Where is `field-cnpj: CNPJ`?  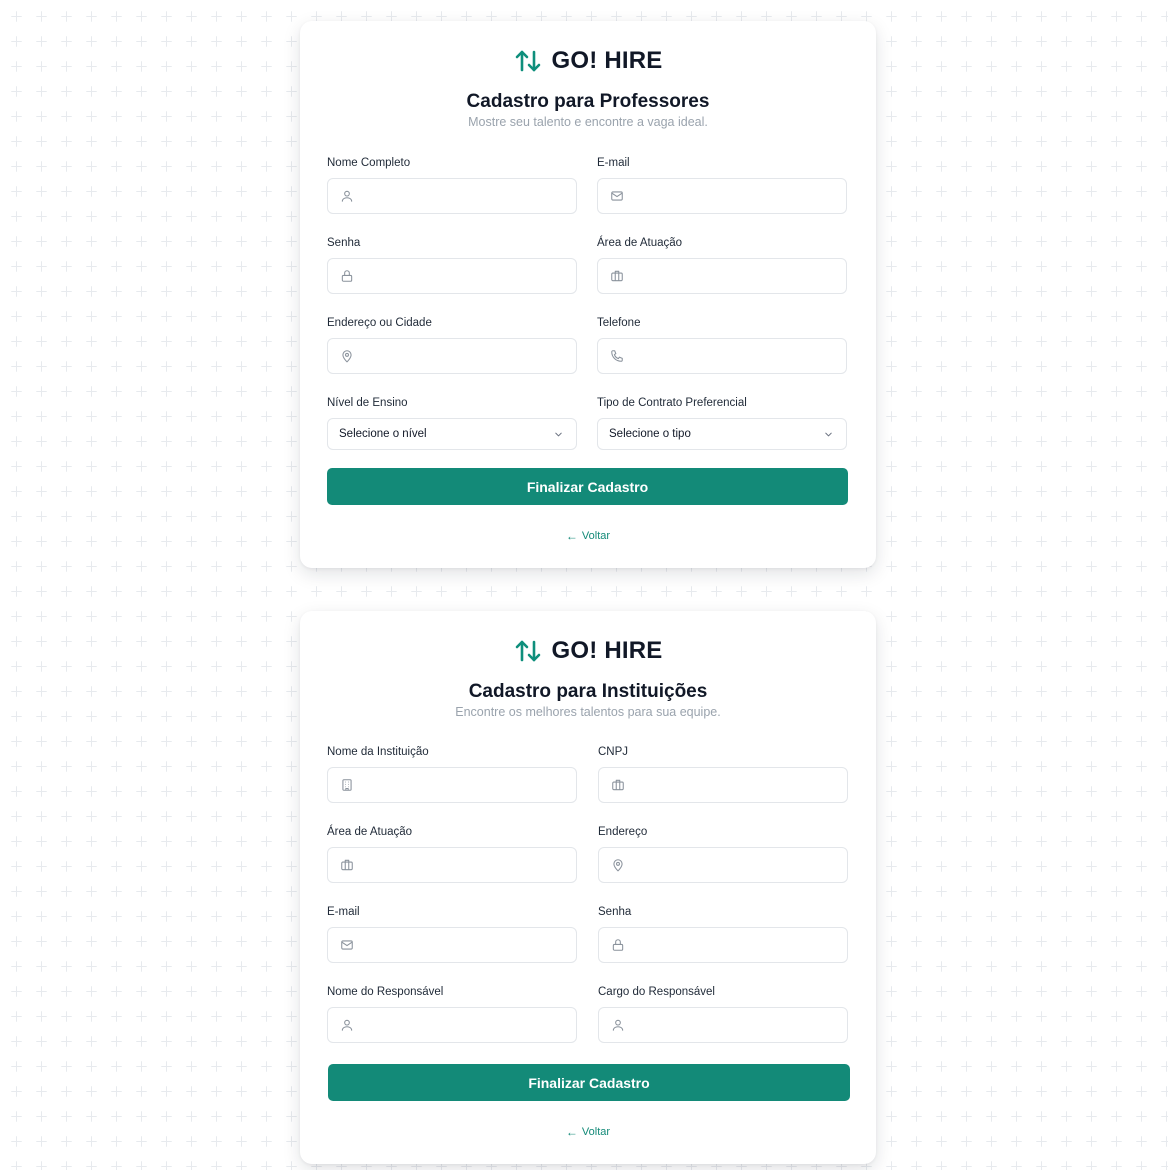
field-cnpj: CNPJ is located at coordinates (723, 774).